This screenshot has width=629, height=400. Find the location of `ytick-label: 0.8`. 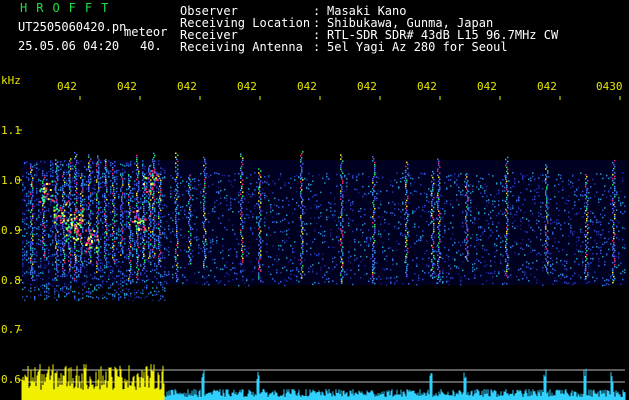

ytick-label: 0.8 is located at coordinates (11, 280).